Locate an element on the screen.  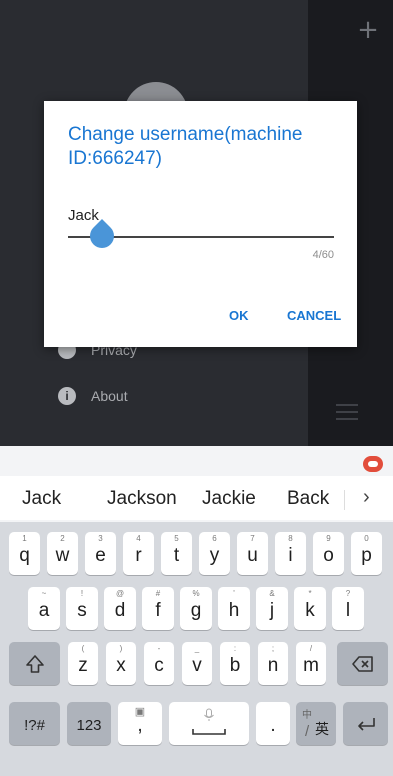
key-label: h is located at coordinates (234, 610).